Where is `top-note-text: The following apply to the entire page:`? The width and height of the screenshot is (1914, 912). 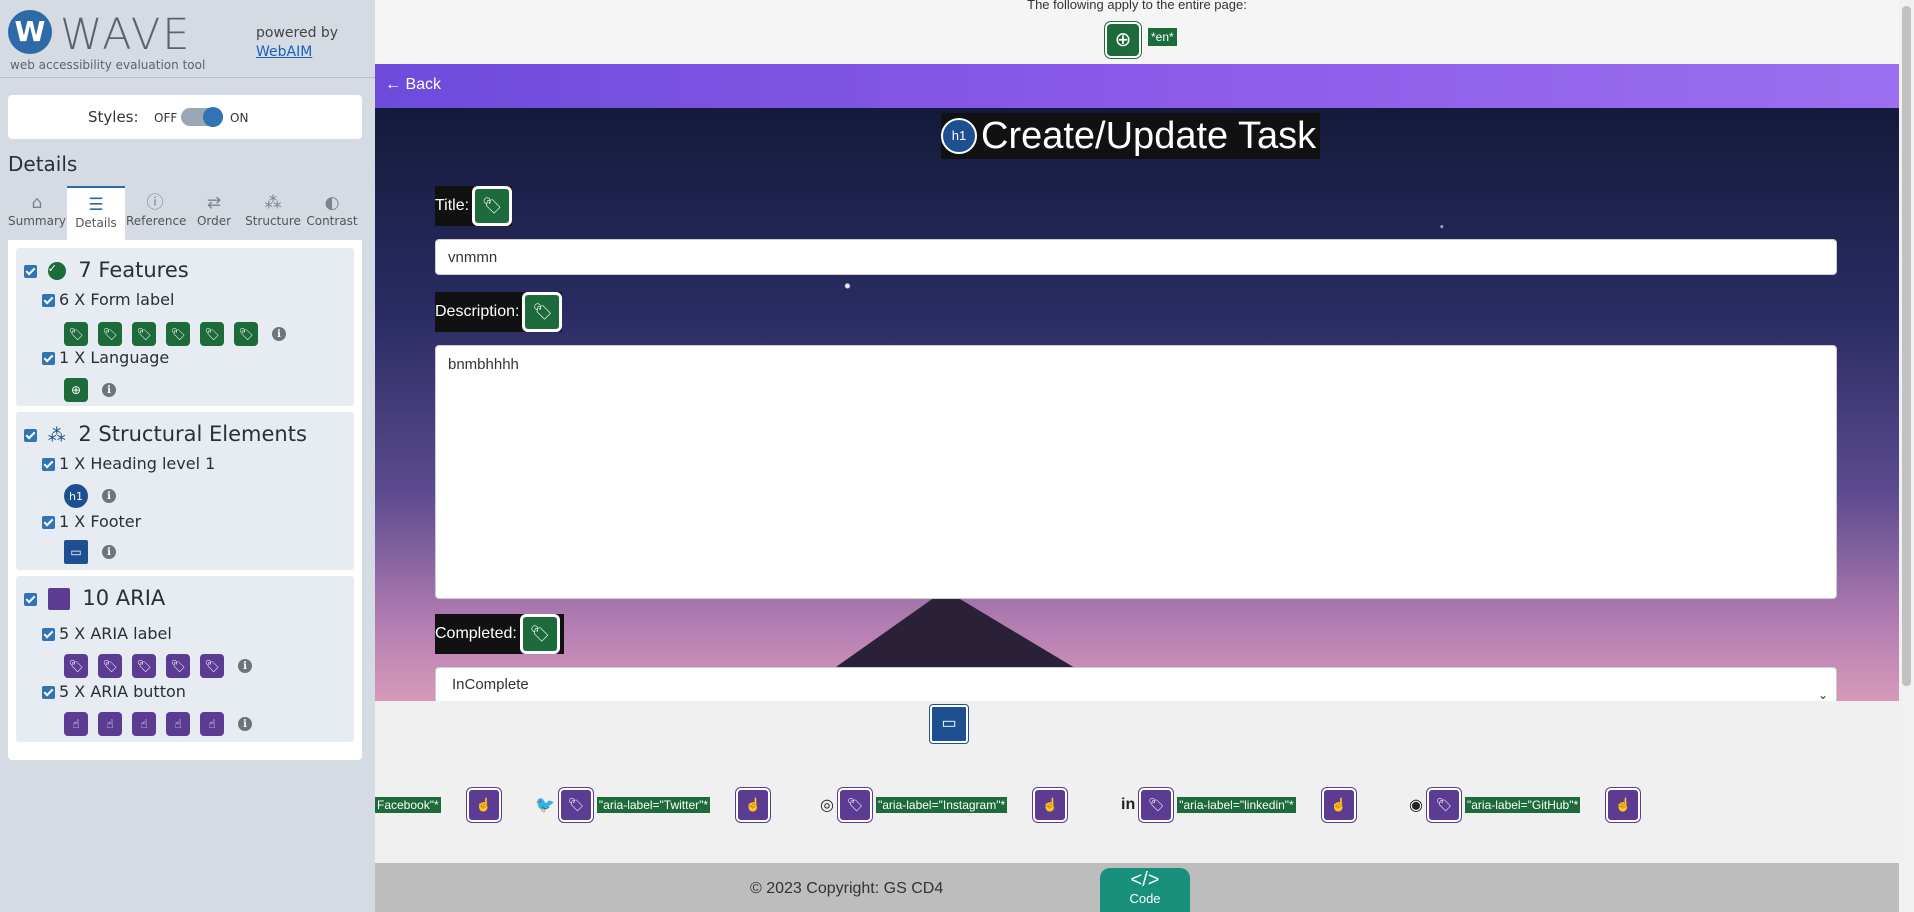 top-note-text: The following apply to the entire page: is located at coordinates (1137, 6).